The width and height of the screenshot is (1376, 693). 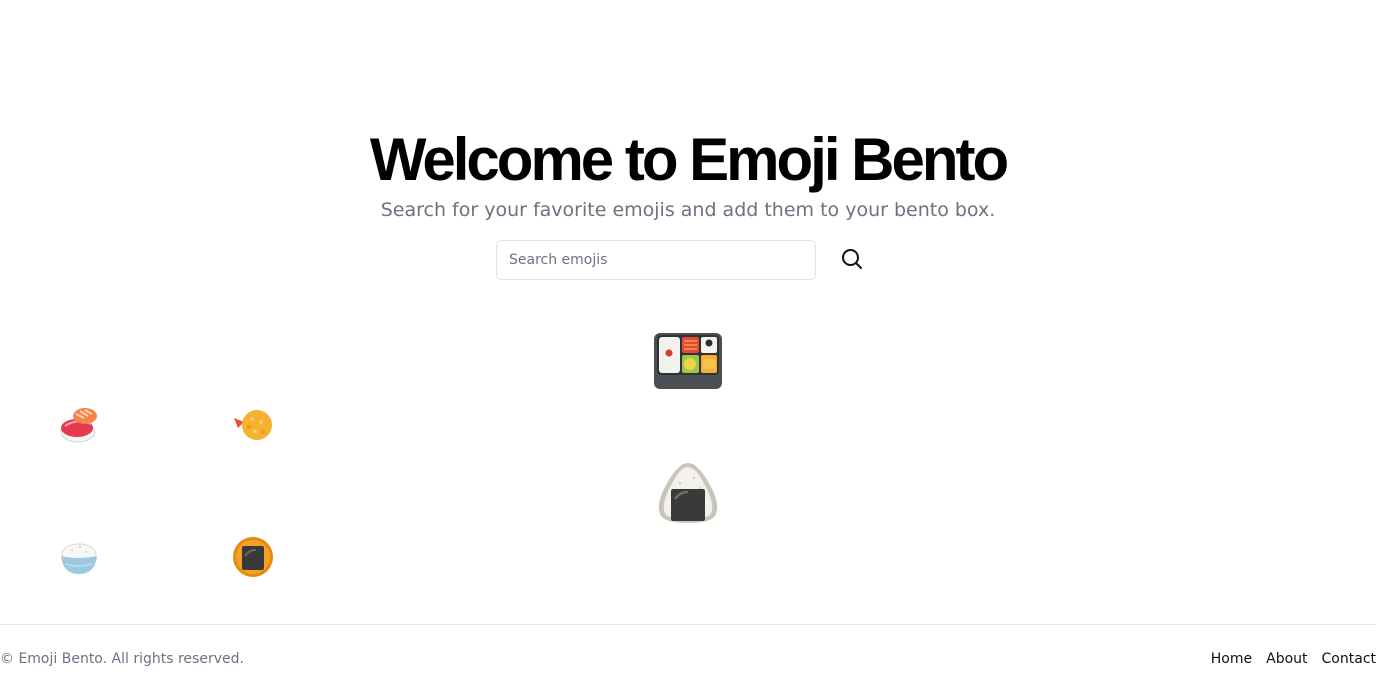 I want to click on rice-cracker-icon, so click(x=253, y=557).